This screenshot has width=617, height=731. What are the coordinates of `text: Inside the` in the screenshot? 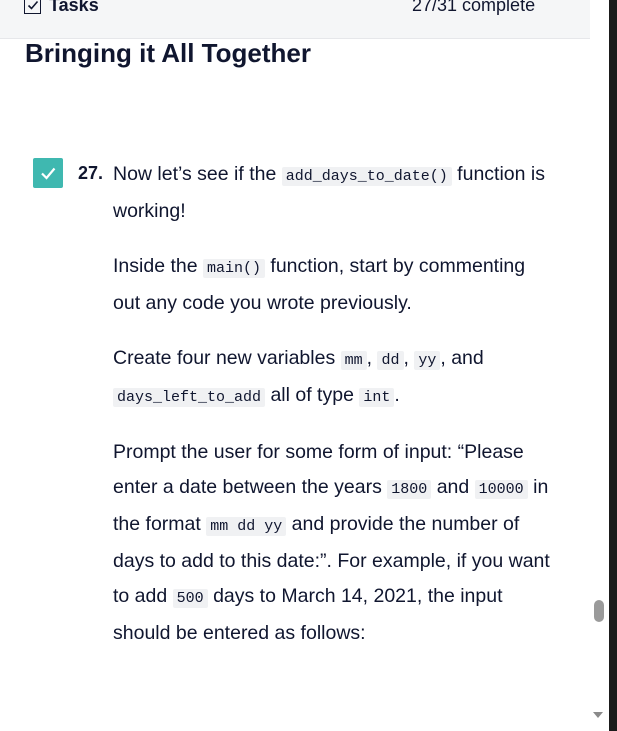 It's located at (158, 266).